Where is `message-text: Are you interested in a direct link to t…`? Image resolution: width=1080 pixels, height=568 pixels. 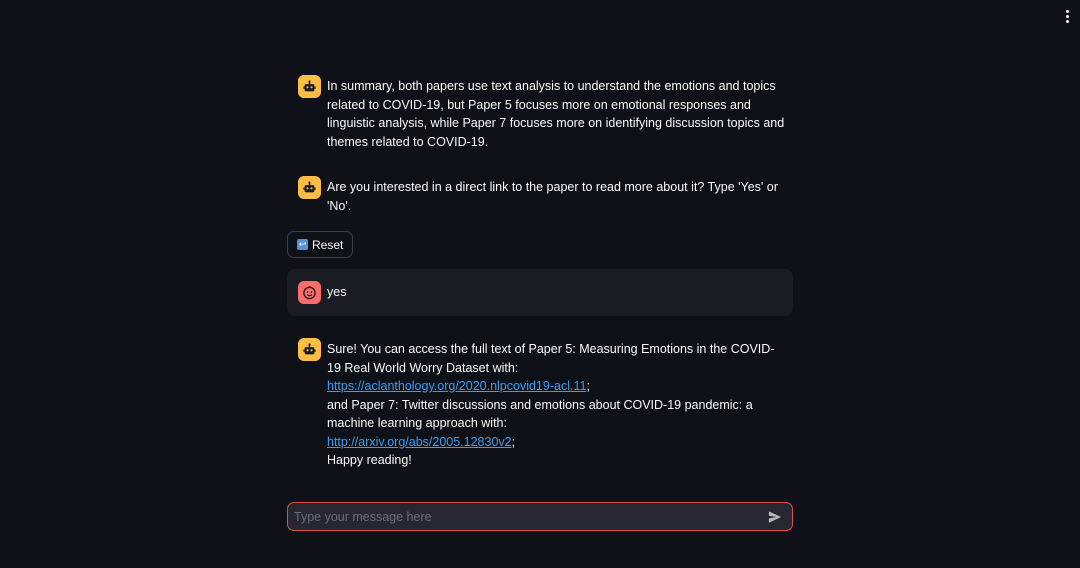
message-text: Are you interested in a direct link to t… is located at coordinates (560, 195).